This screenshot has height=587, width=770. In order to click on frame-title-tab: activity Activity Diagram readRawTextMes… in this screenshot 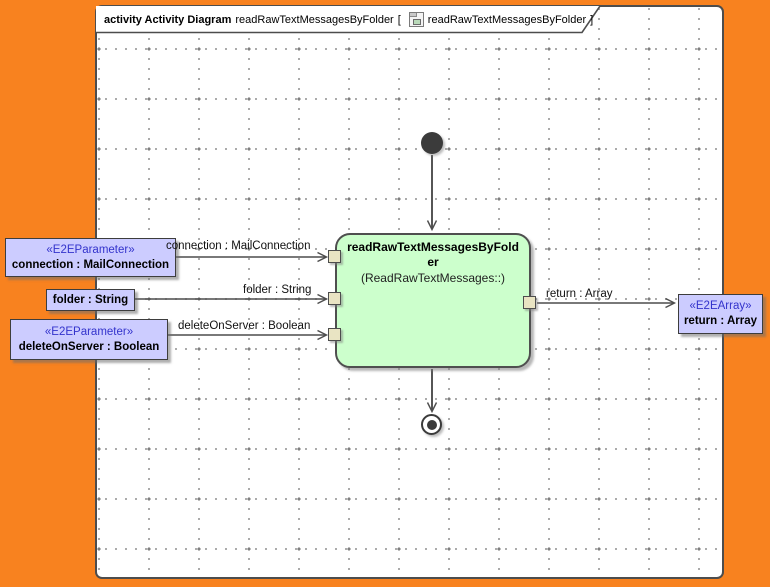, I will do `click(351, 20)`.